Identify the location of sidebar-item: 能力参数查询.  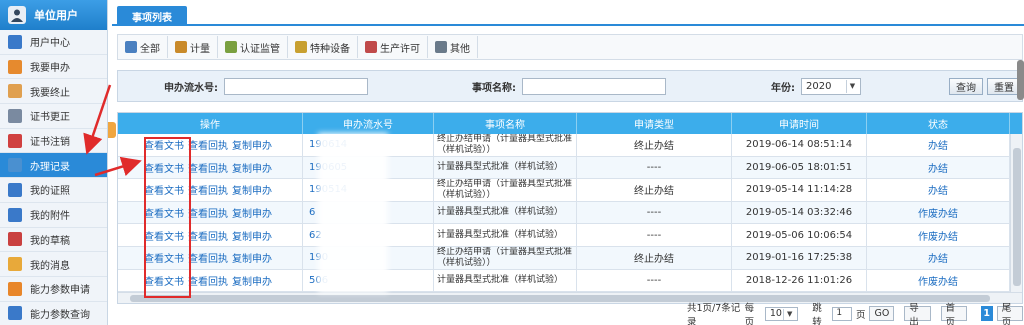
(53, 313).